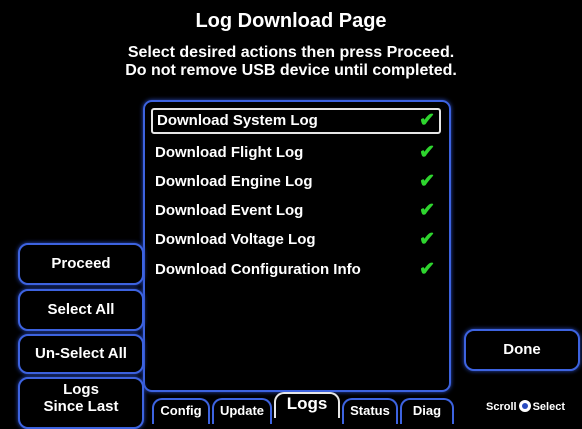 This screenshot has width=582, height=429. I want to click on done-button: Done, so click(522, 350).